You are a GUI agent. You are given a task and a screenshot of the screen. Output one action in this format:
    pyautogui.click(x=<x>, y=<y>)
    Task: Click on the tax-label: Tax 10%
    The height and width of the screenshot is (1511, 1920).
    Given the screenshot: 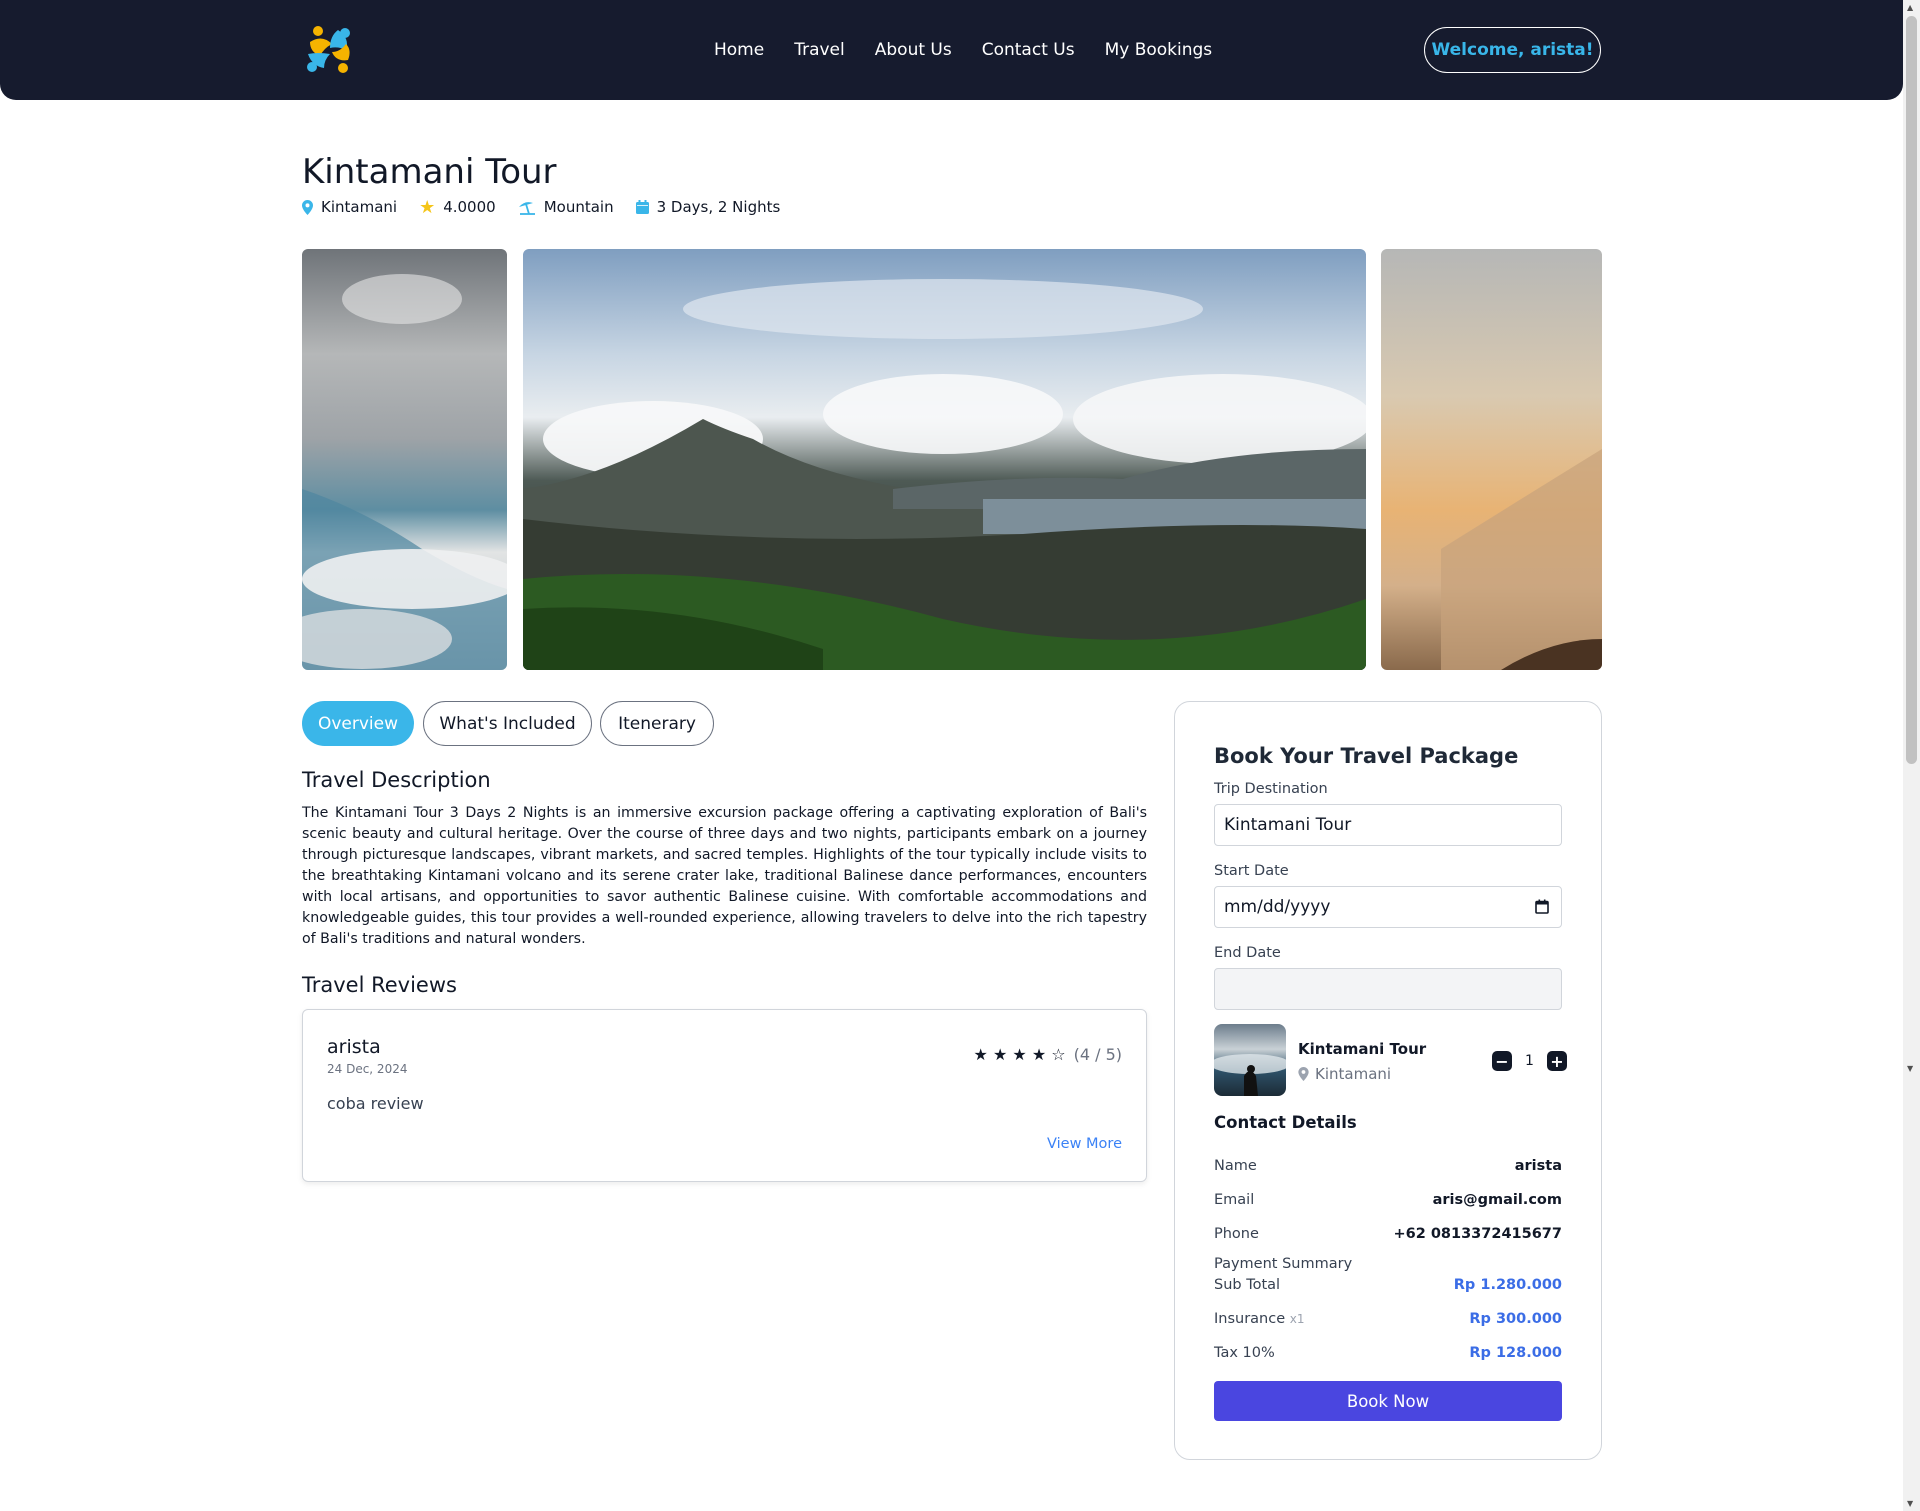 What is the action you would take?
    pyautogui.click(x=1244, y=1353)
    